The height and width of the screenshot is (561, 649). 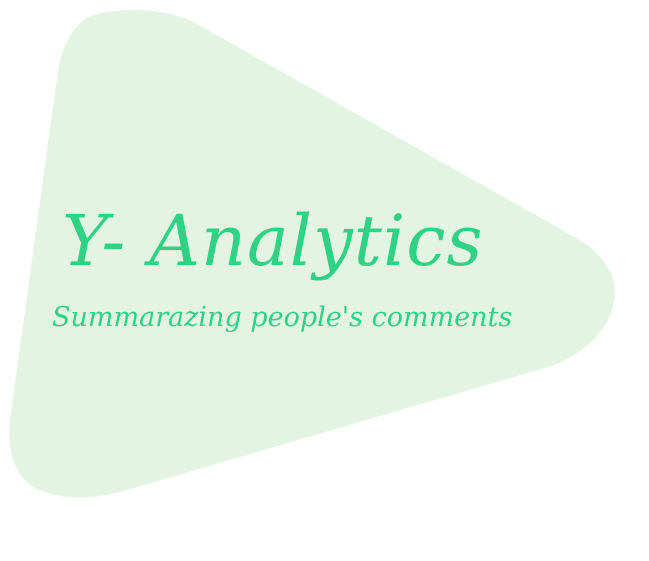 What do you see at coordinates (282, 317) in the screenshot?
I see `app-tagline: Summarazing people's comments` at bounding box center [282, 317].